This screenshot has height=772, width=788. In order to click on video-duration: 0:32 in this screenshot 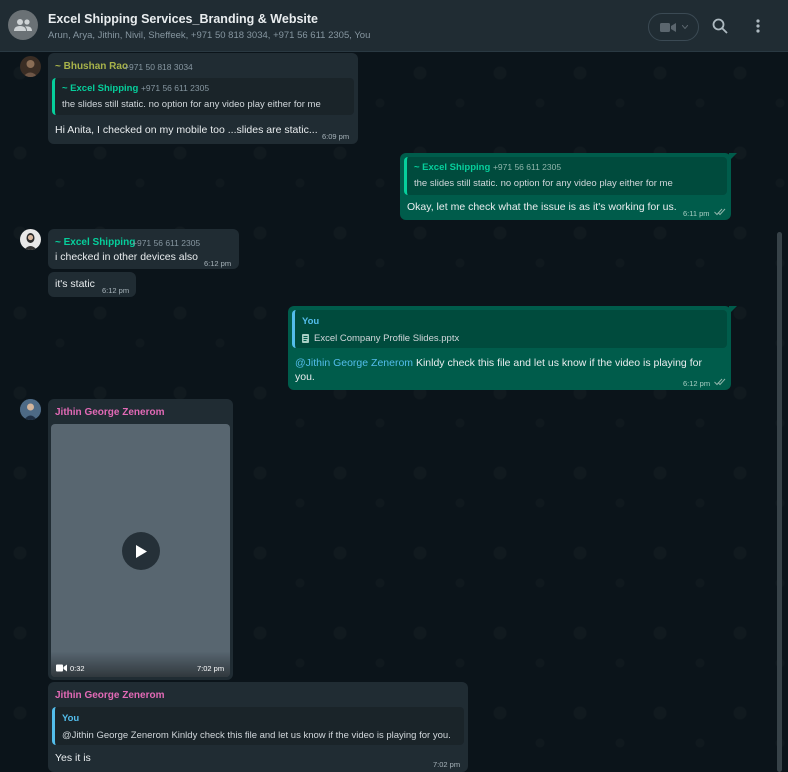, I will do `click(77, 668)`.